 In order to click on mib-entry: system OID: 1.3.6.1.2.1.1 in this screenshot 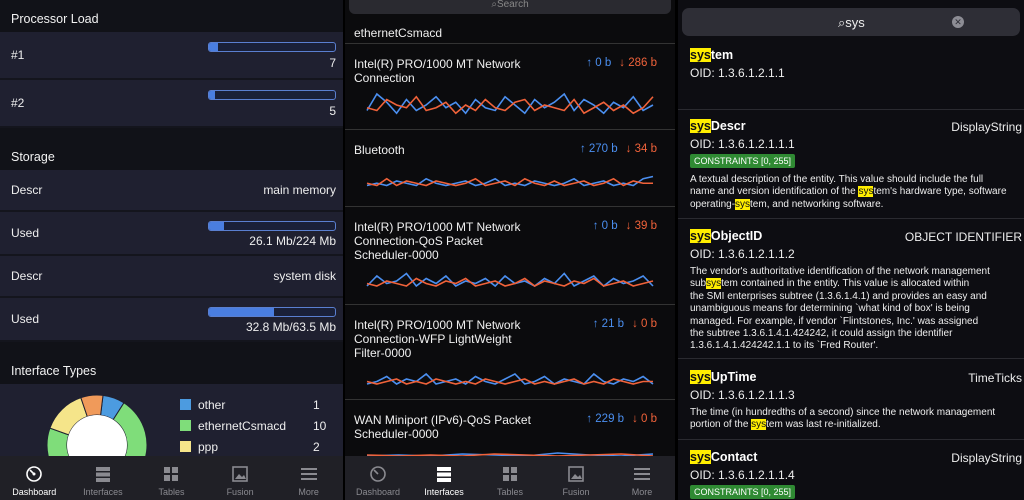, I will do `click(851, 79)`.